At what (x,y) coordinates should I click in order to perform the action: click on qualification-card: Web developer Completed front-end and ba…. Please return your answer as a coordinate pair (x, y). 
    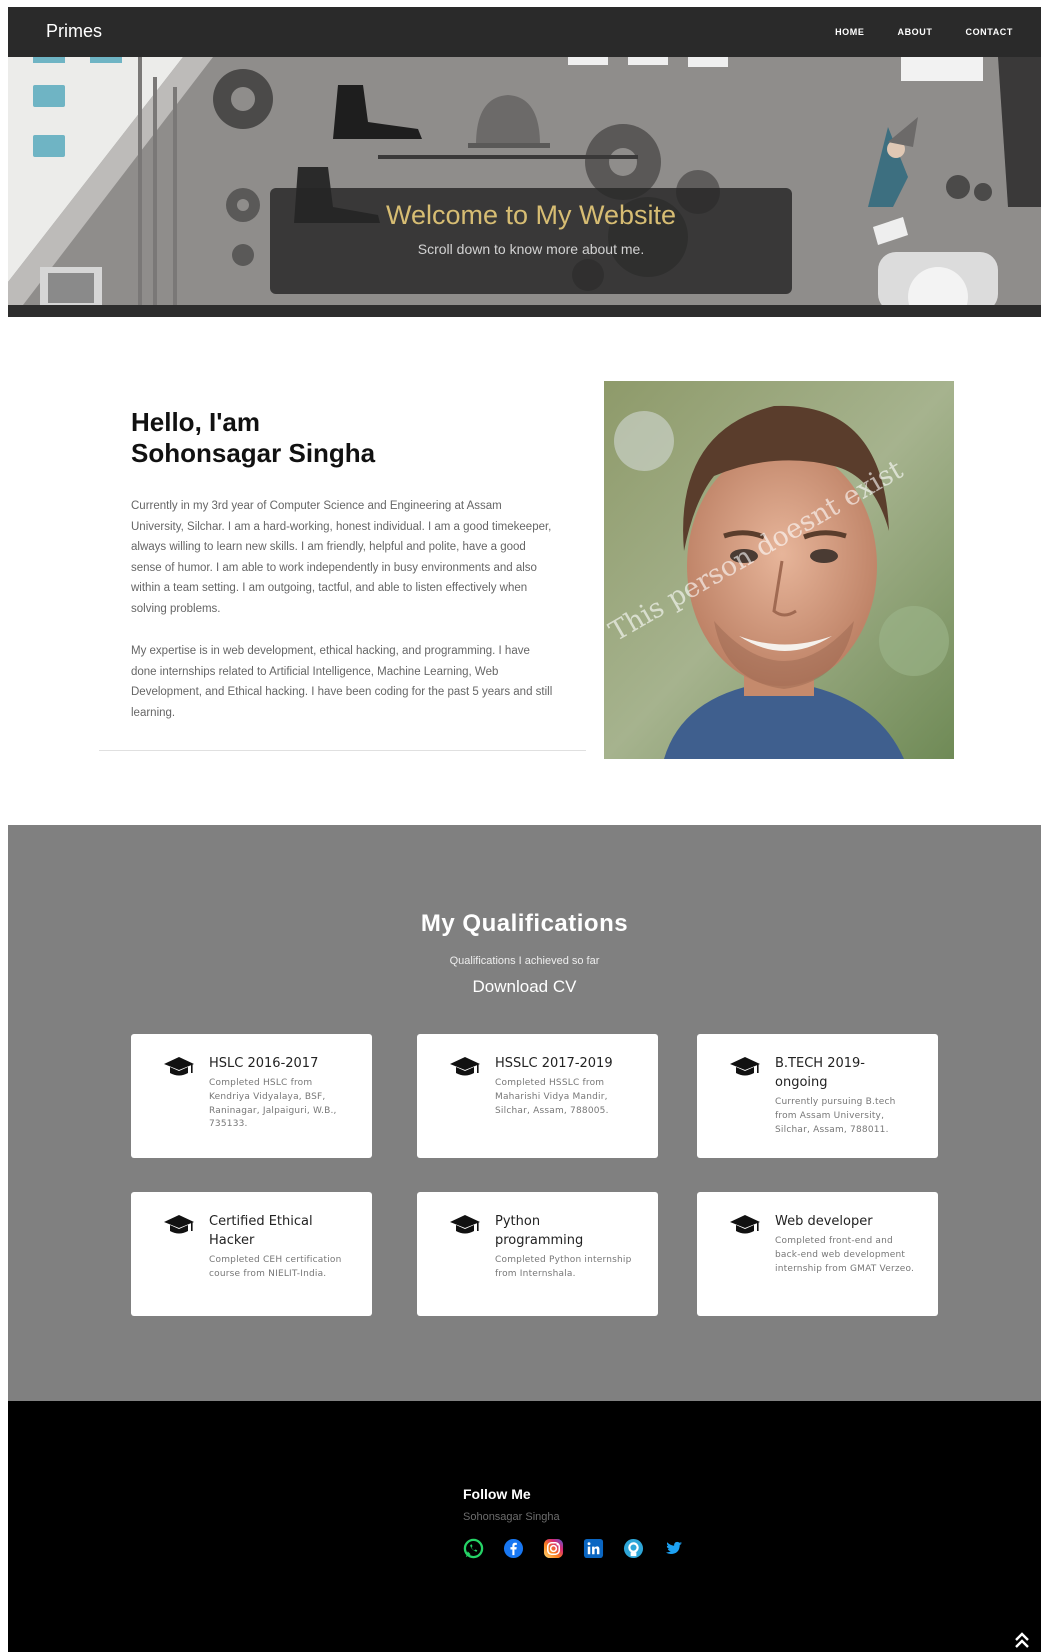
    Looking at the image, I should click on (817, 1254).